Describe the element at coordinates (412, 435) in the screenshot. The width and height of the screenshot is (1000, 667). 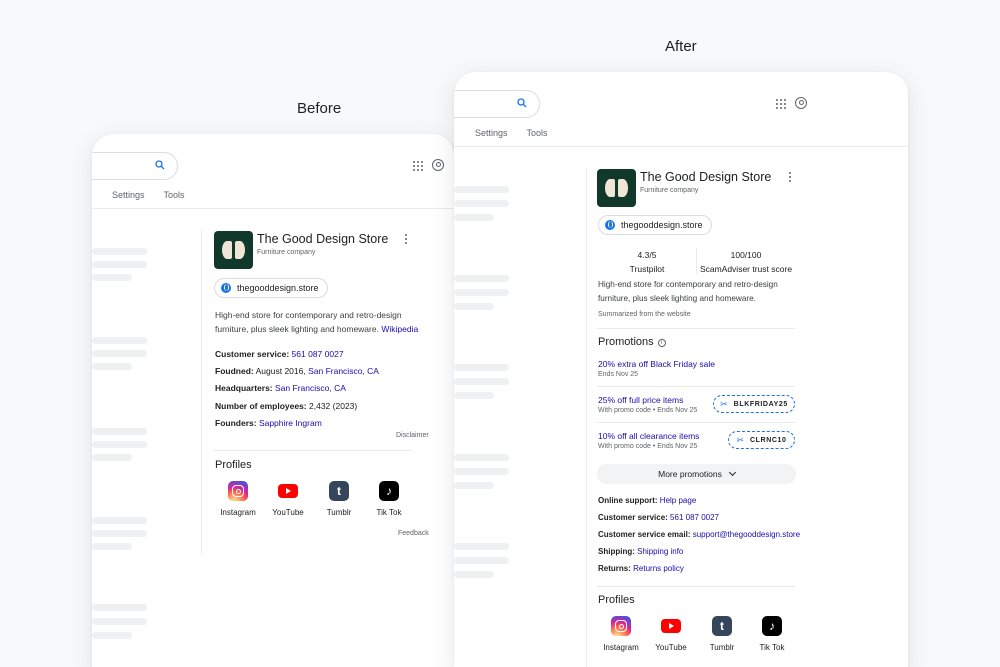
I see `disclaimer-link: Disclaimer` at that location.